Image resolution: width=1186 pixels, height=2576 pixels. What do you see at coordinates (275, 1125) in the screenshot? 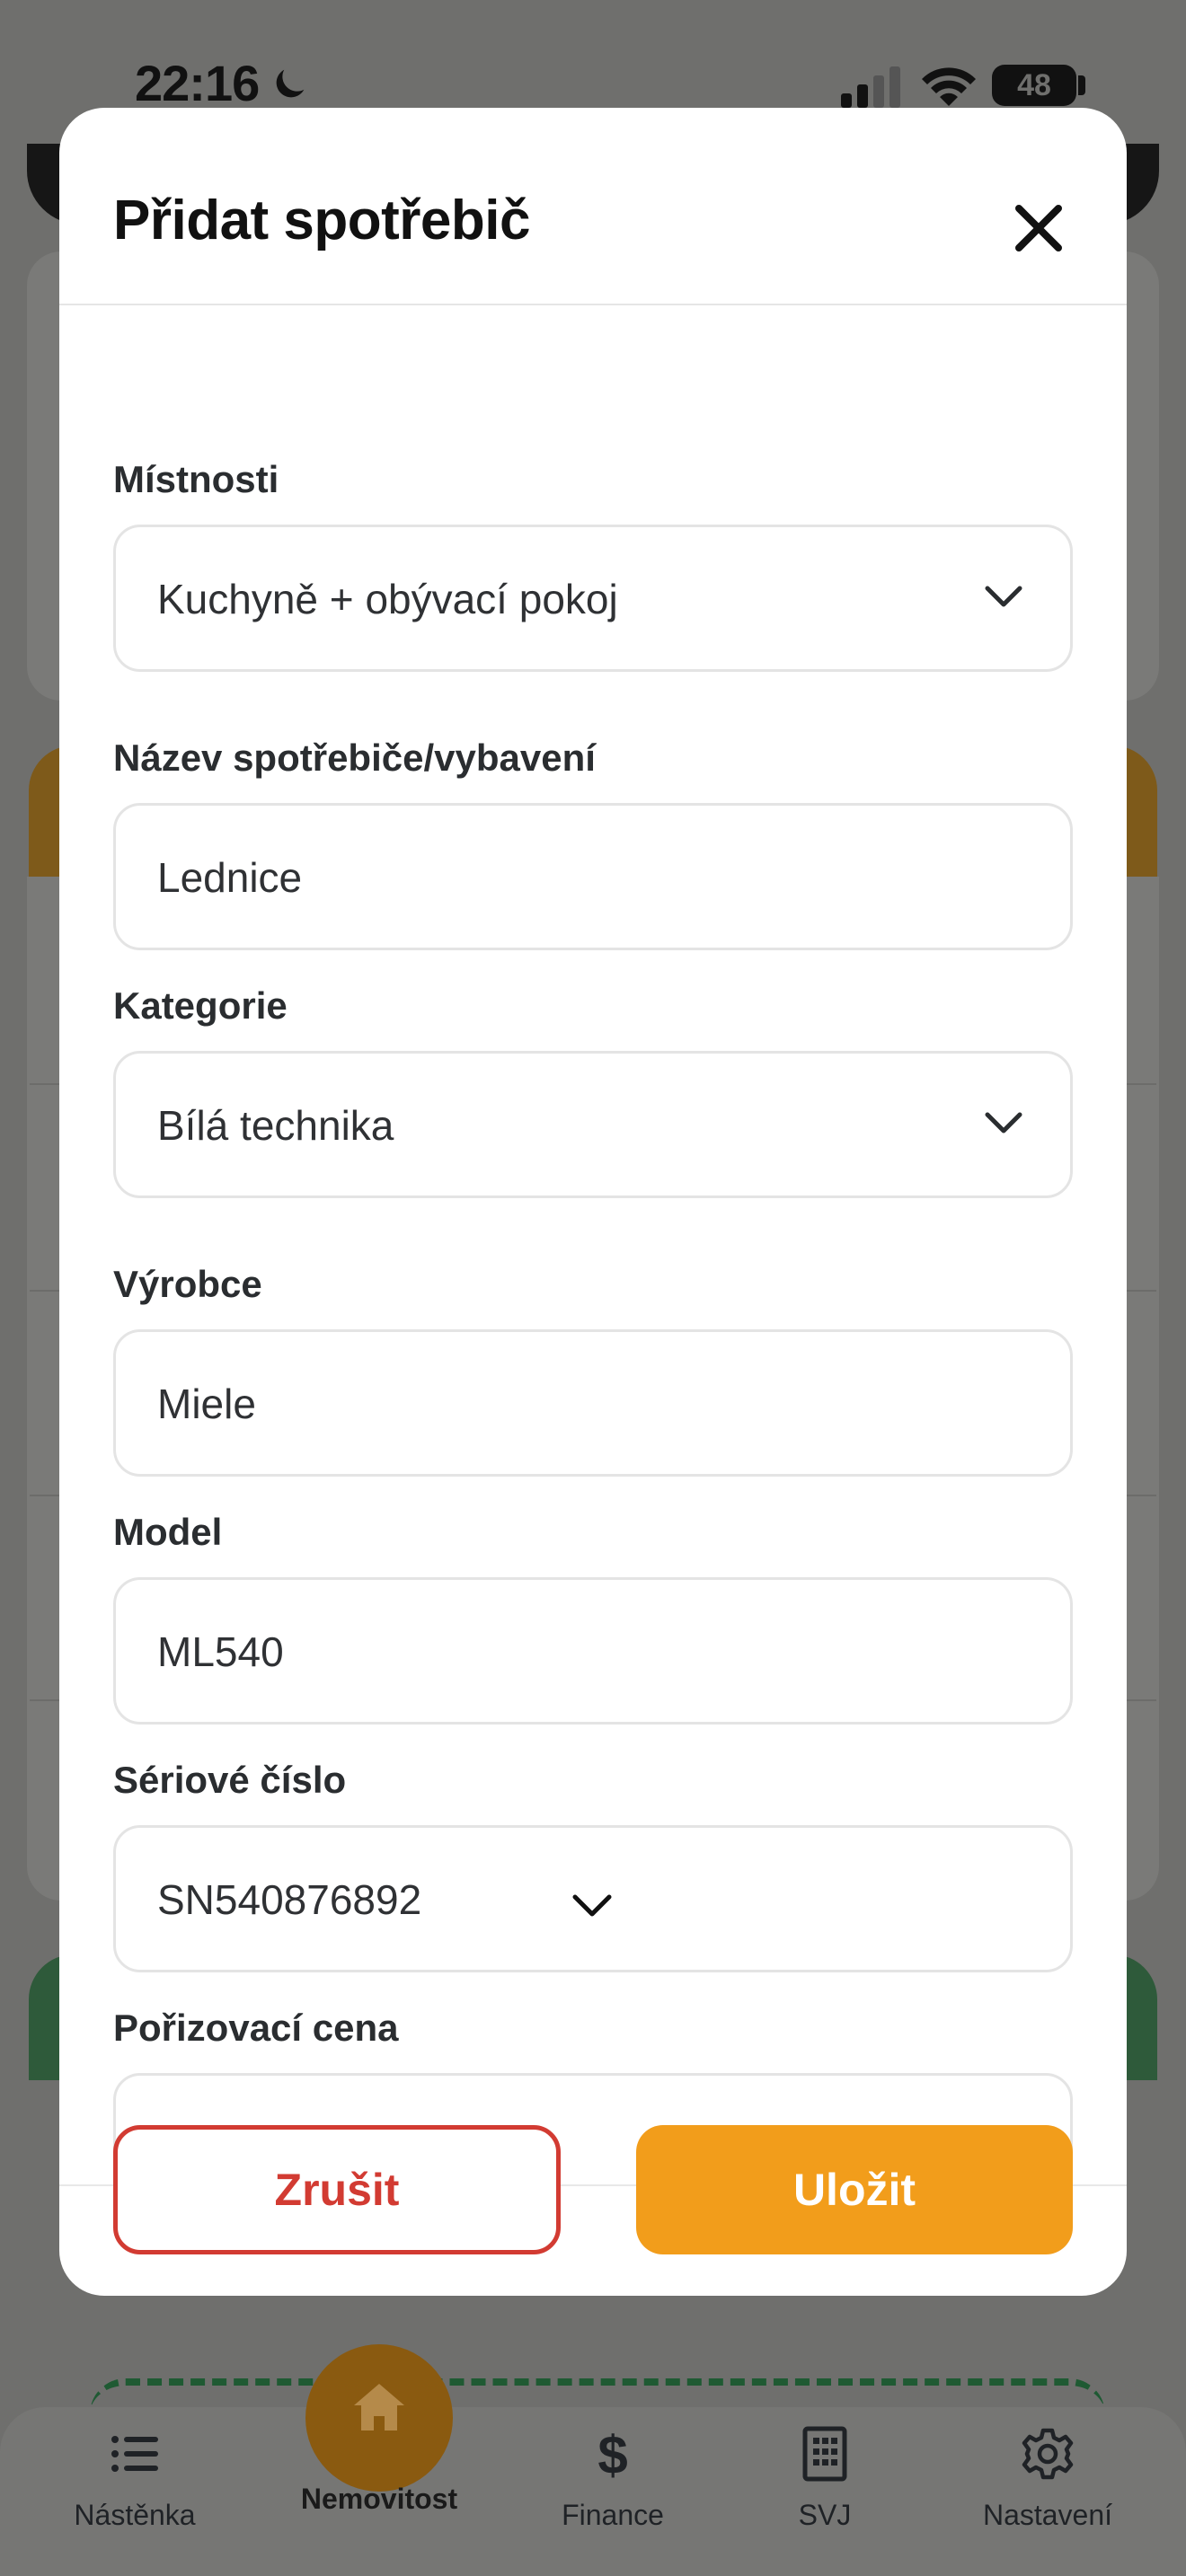
I see `category-value: Bílá technika` at bounding box center [275, 1125].